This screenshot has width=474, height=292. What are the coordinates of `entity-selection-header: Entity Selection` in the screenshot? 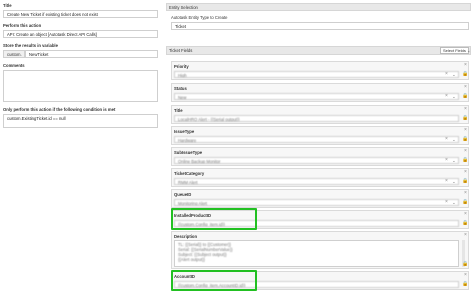 It's located at (318, 7).